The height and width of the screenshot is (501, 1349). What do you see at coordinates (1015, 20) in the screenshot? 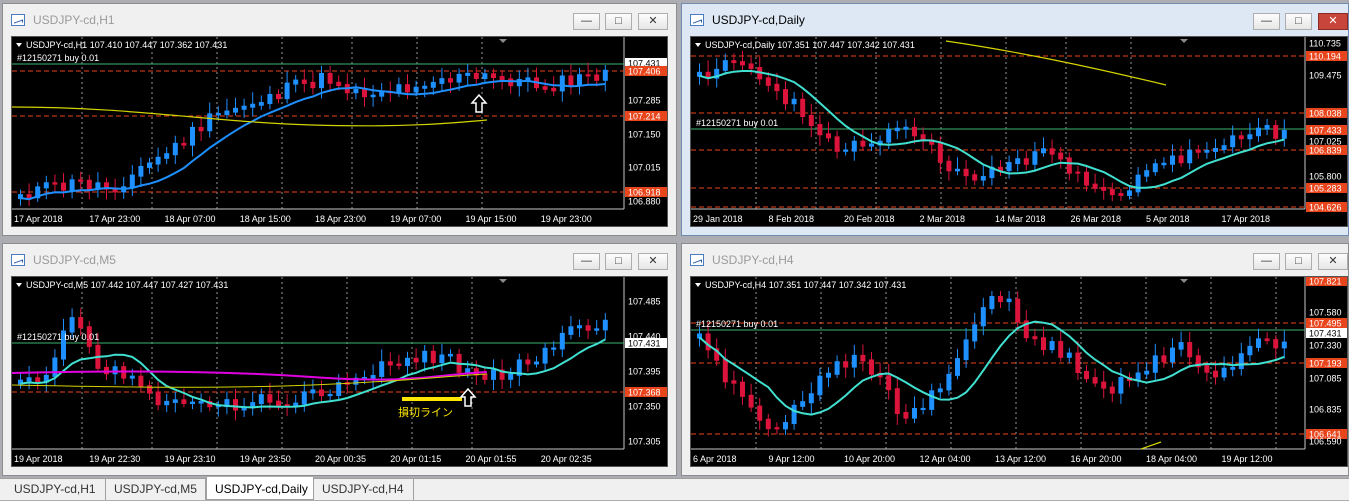
I see `window-titlebar: USDJPY-cd,Daily — □ ✕` at bounding box center [1015, 20].